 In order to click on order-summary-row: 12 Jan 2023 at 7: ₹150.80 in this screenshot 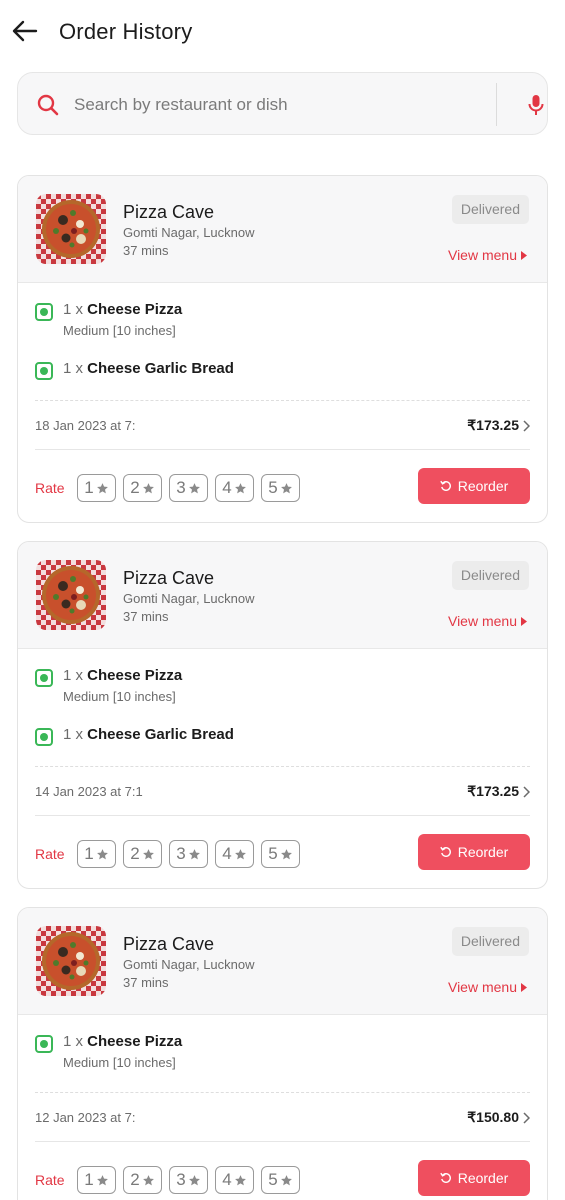, I will do `click(282, 1117)`.